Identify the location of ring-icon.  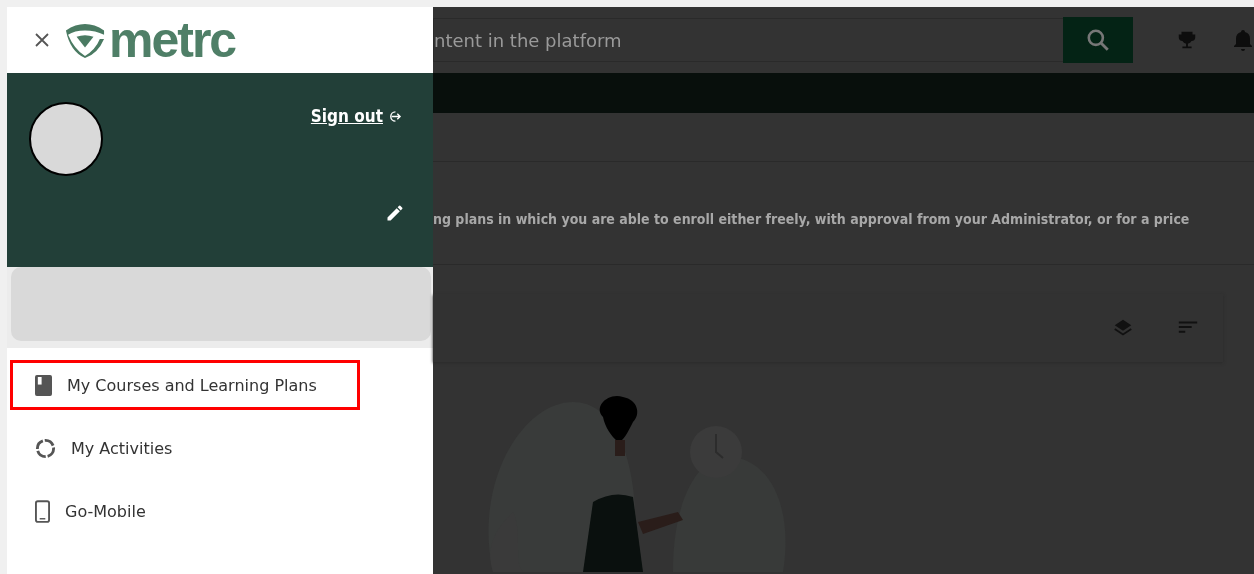
(45, 448).